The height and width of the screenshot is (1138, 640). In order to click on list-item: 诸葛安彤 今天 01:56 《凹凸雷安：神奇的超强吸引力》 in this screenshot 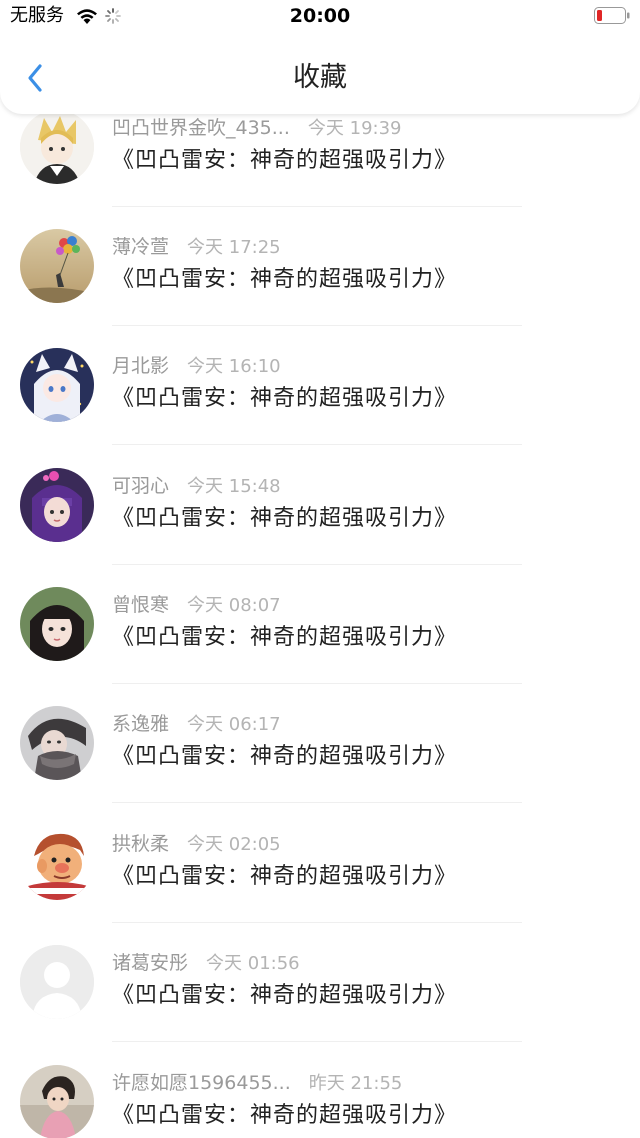, I will do `click(320, 983)`.